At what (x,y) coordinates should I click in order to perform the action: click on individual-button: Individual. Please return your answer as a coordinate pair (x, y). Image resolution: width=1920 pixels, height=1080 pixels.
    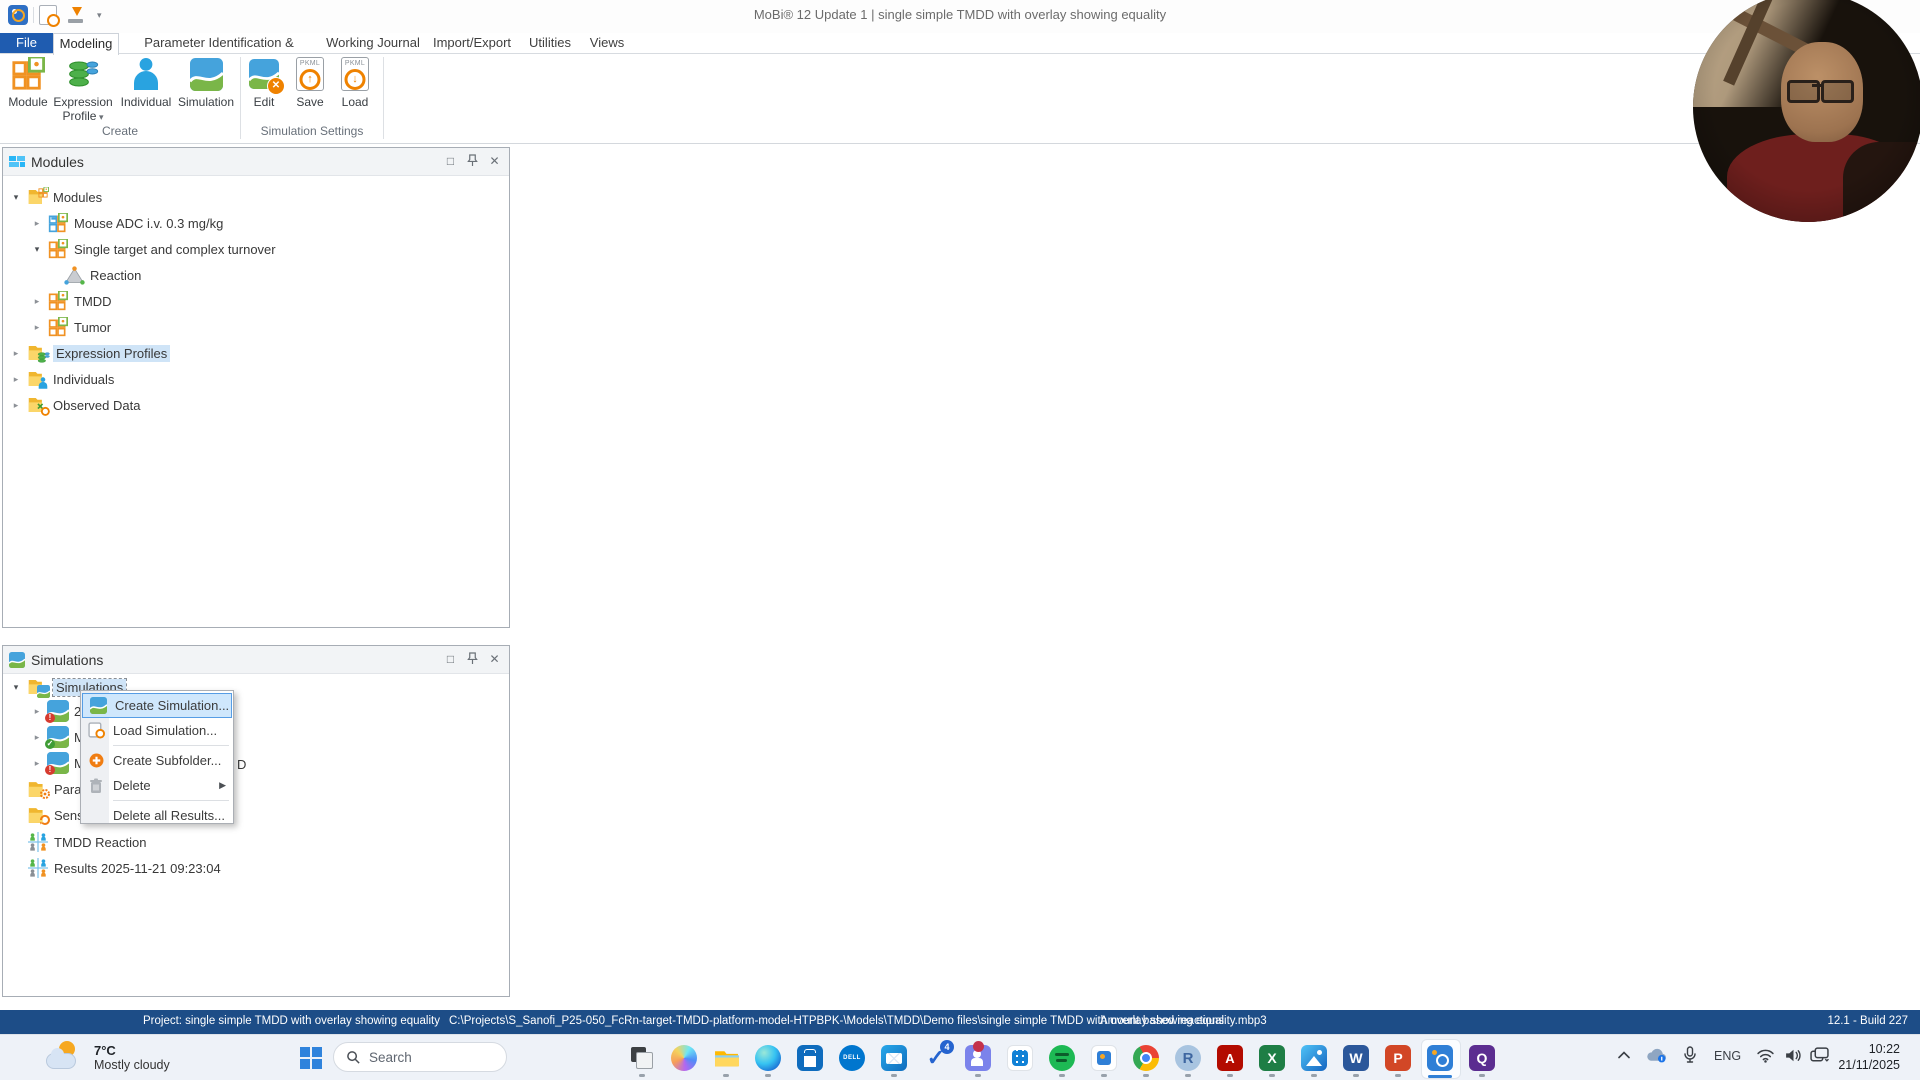
    Looking at the image, I should click on (146, 82).